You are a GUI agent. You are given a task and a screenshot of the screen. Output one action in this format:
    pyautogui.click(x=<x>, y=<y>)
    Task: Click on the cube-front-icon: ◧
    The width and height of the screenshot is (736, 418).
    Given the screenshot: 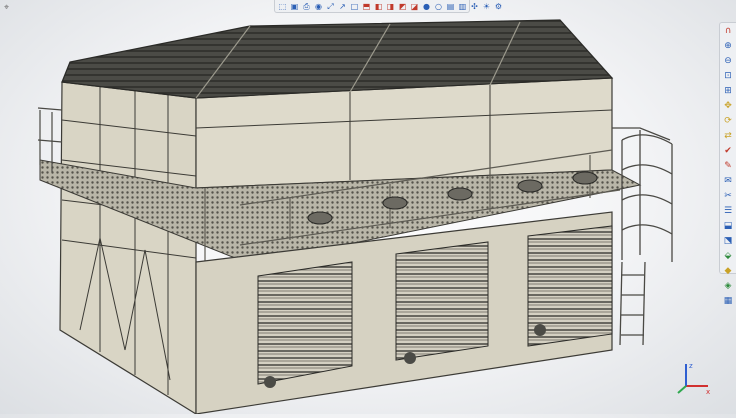 What is the action you would take?
    pyautogui.click(x=378, y=6)
    